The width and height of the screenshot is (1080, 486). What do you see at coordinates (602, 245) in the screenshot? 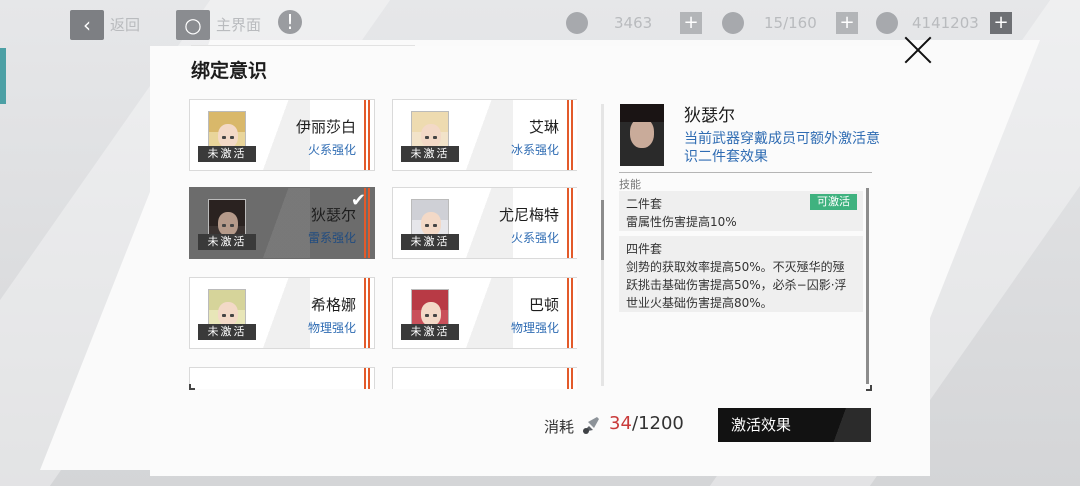
I see `grid-scrollbar` at bounding box center [602, 245].